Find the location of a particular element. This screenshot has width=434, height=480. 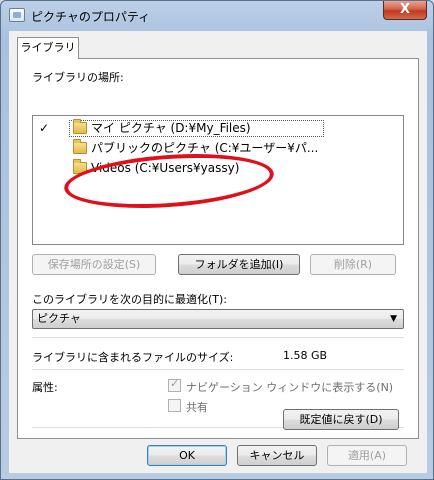

remove-button: 削除(R) is located at coordinates (353, 264).